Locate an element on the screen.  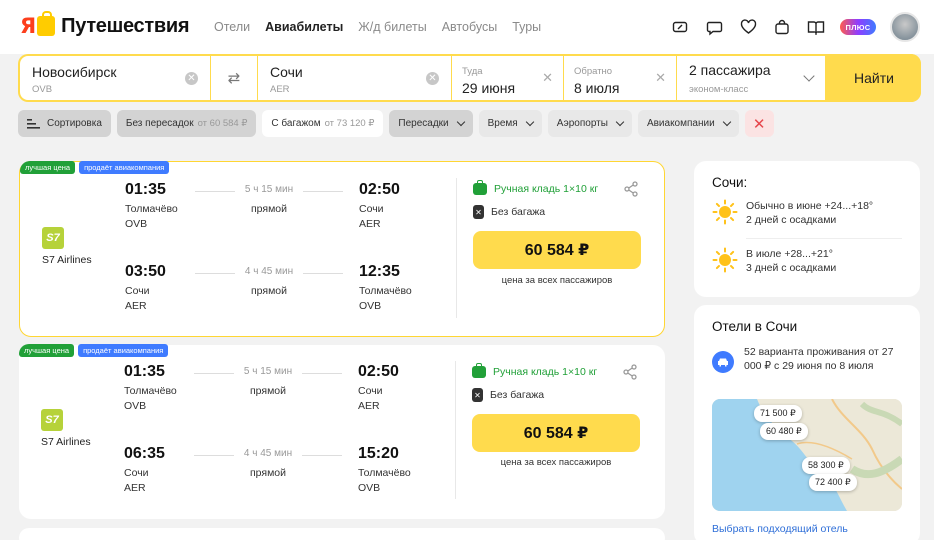
to-code: AER is located at coordinates (280, 89).